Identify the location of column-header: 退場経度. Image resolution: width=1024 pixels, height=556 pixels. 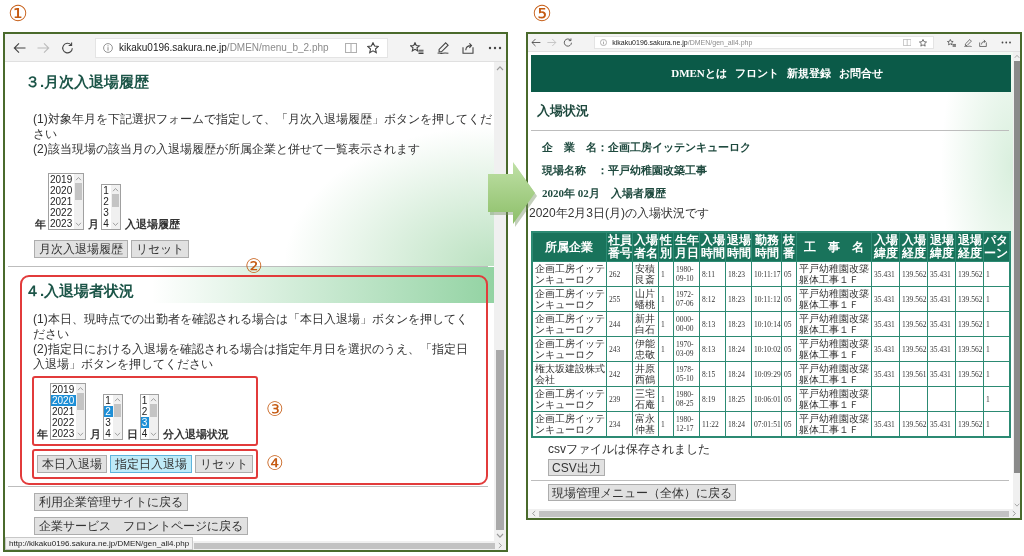
(969, 247).